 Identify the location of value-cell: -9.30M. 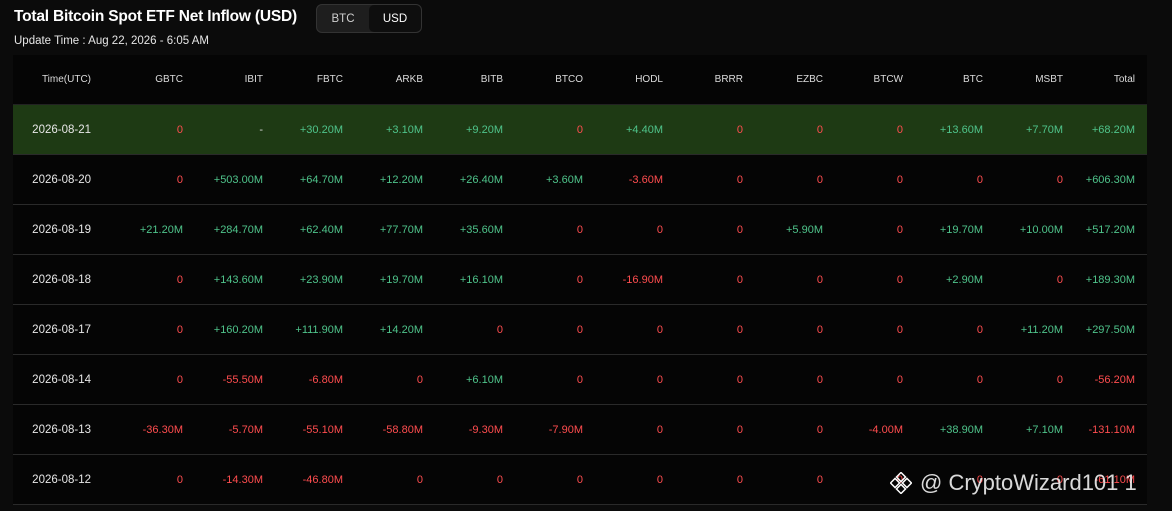
(485, 429).